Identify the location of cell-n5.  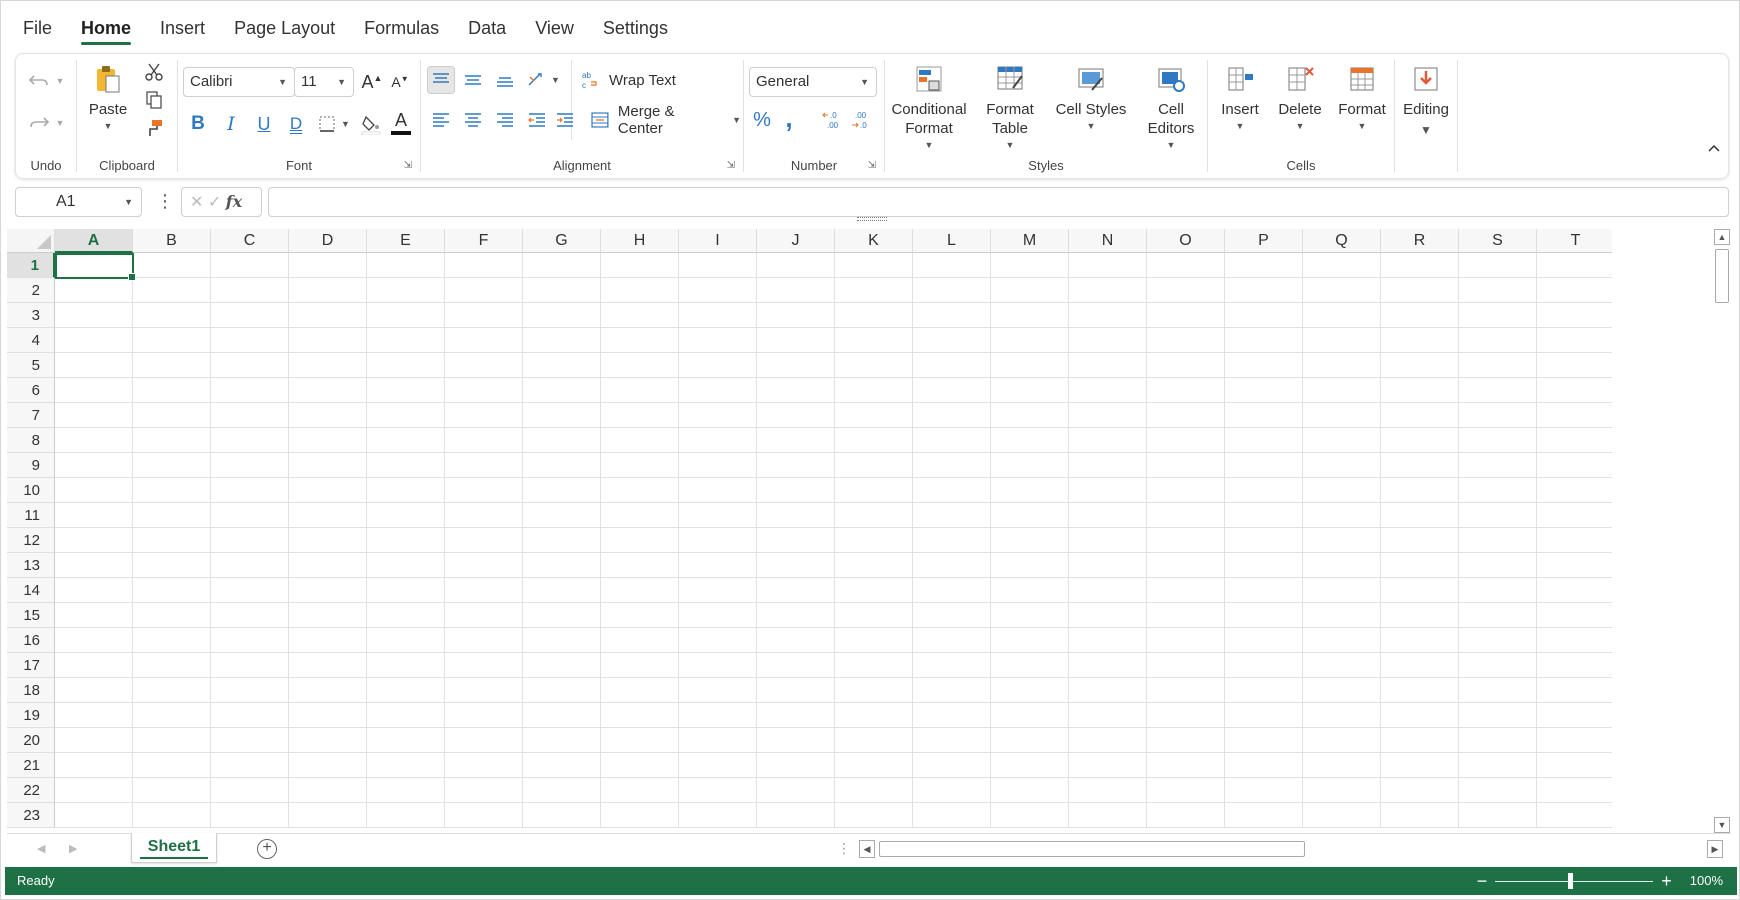
(1108, 365).